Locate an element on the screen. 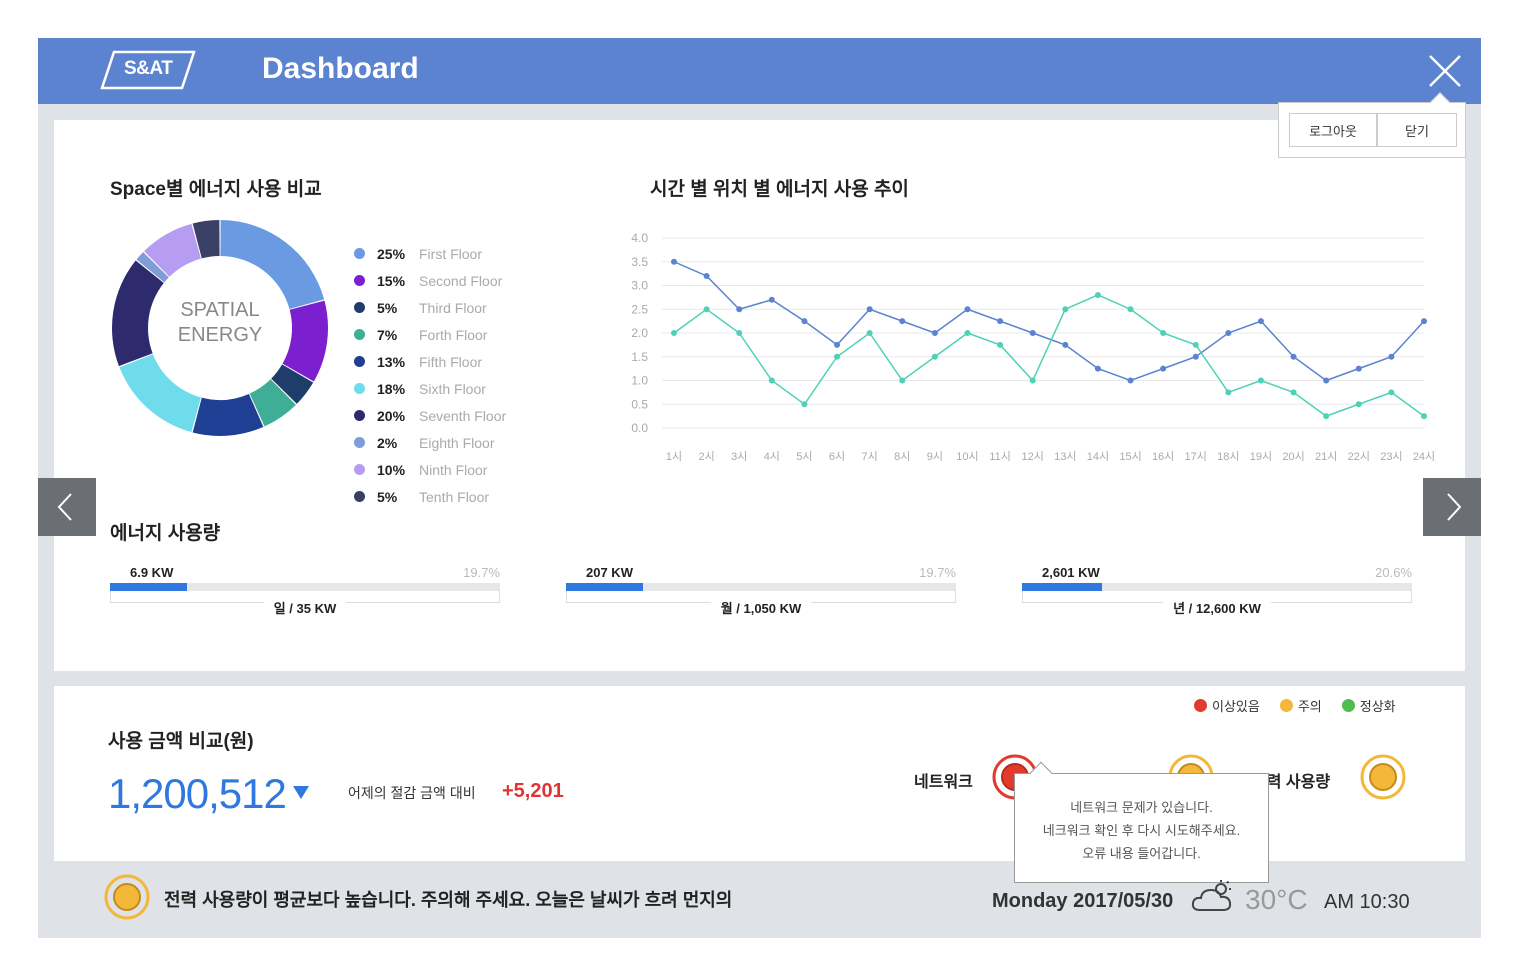  x-tick-label: 2시 is located at coordinates (706, 457).